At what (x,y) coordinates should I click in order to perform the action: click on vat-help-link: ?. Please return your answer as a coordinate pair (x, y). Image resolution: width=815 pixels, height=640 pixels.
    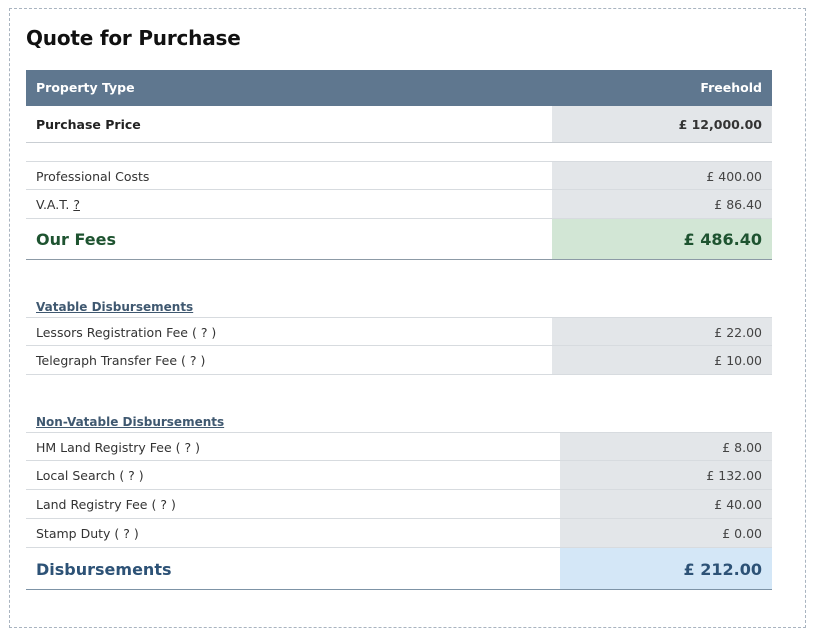
    Looking at the image, I should click on (76, 204).